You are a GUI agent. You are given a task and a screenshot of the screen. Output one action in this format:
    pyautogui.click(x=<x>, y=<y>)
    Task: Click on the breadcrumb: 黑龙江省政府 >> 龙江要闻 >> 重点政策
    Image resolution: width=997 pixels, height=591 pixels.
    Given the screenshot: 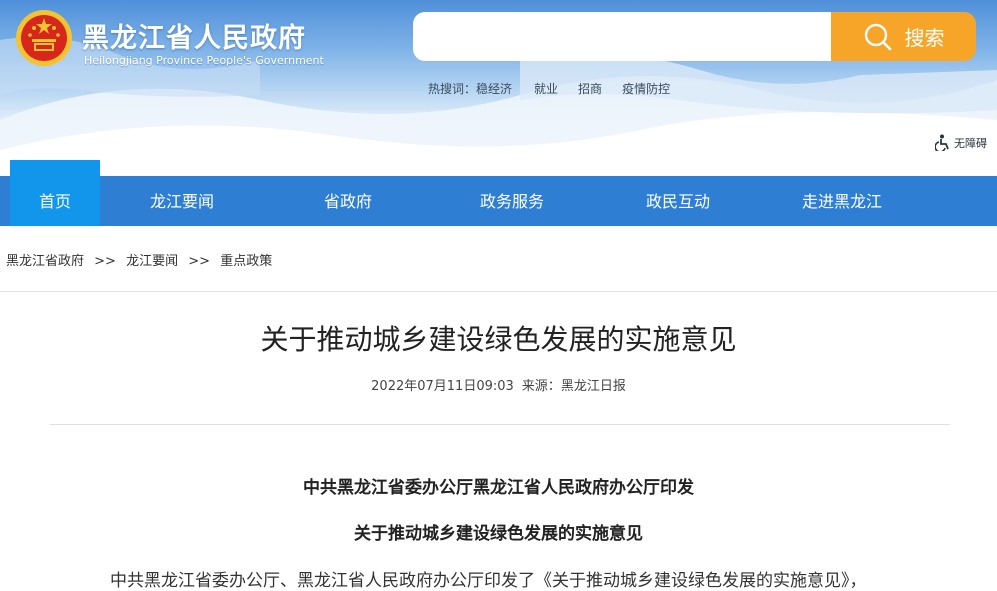 What is the action you would take?
    pyautogui.click(x=139, y=259)
    